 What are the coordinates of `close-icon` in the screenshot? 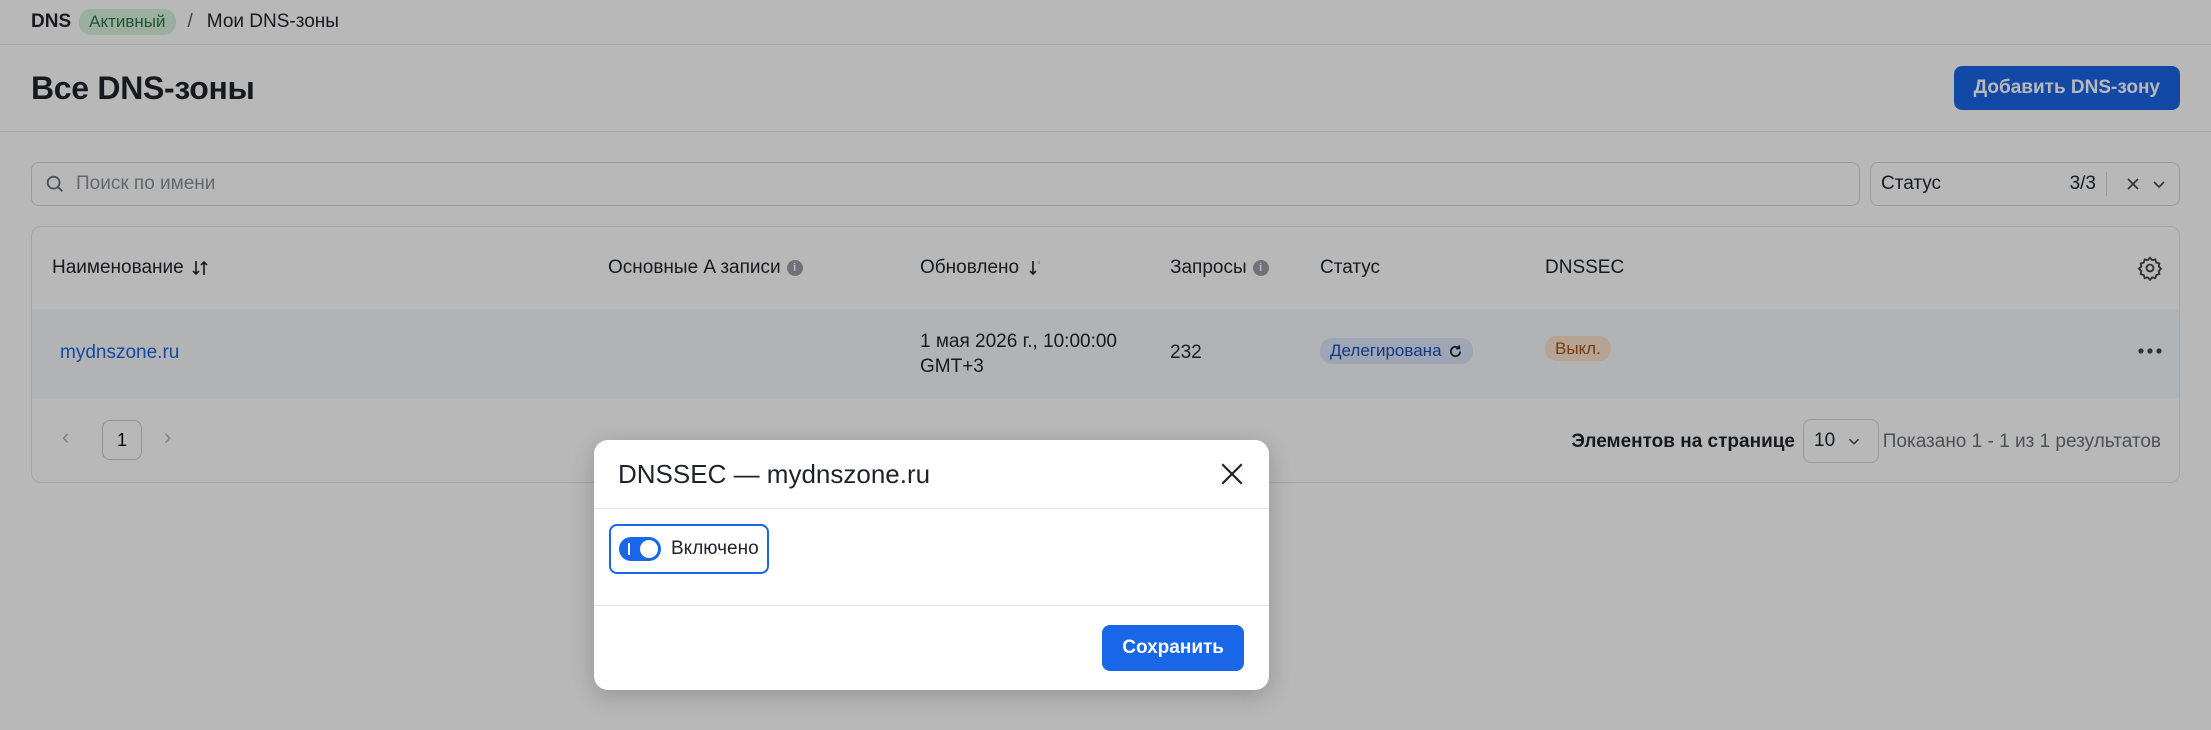 It's located at (1232, 474).